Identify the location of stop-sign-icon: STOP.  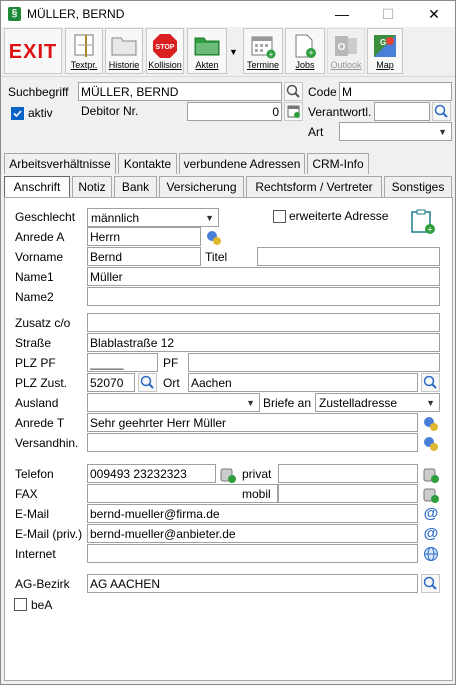
(165, 46).